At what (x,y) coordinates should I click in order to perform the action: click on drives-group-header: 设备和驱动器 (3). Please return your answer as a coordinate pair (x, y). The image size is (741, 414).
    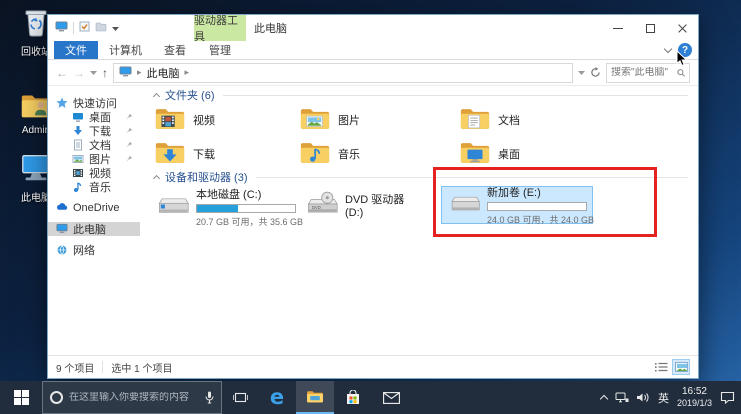
    Looking at the image, I should click on (420, 177).